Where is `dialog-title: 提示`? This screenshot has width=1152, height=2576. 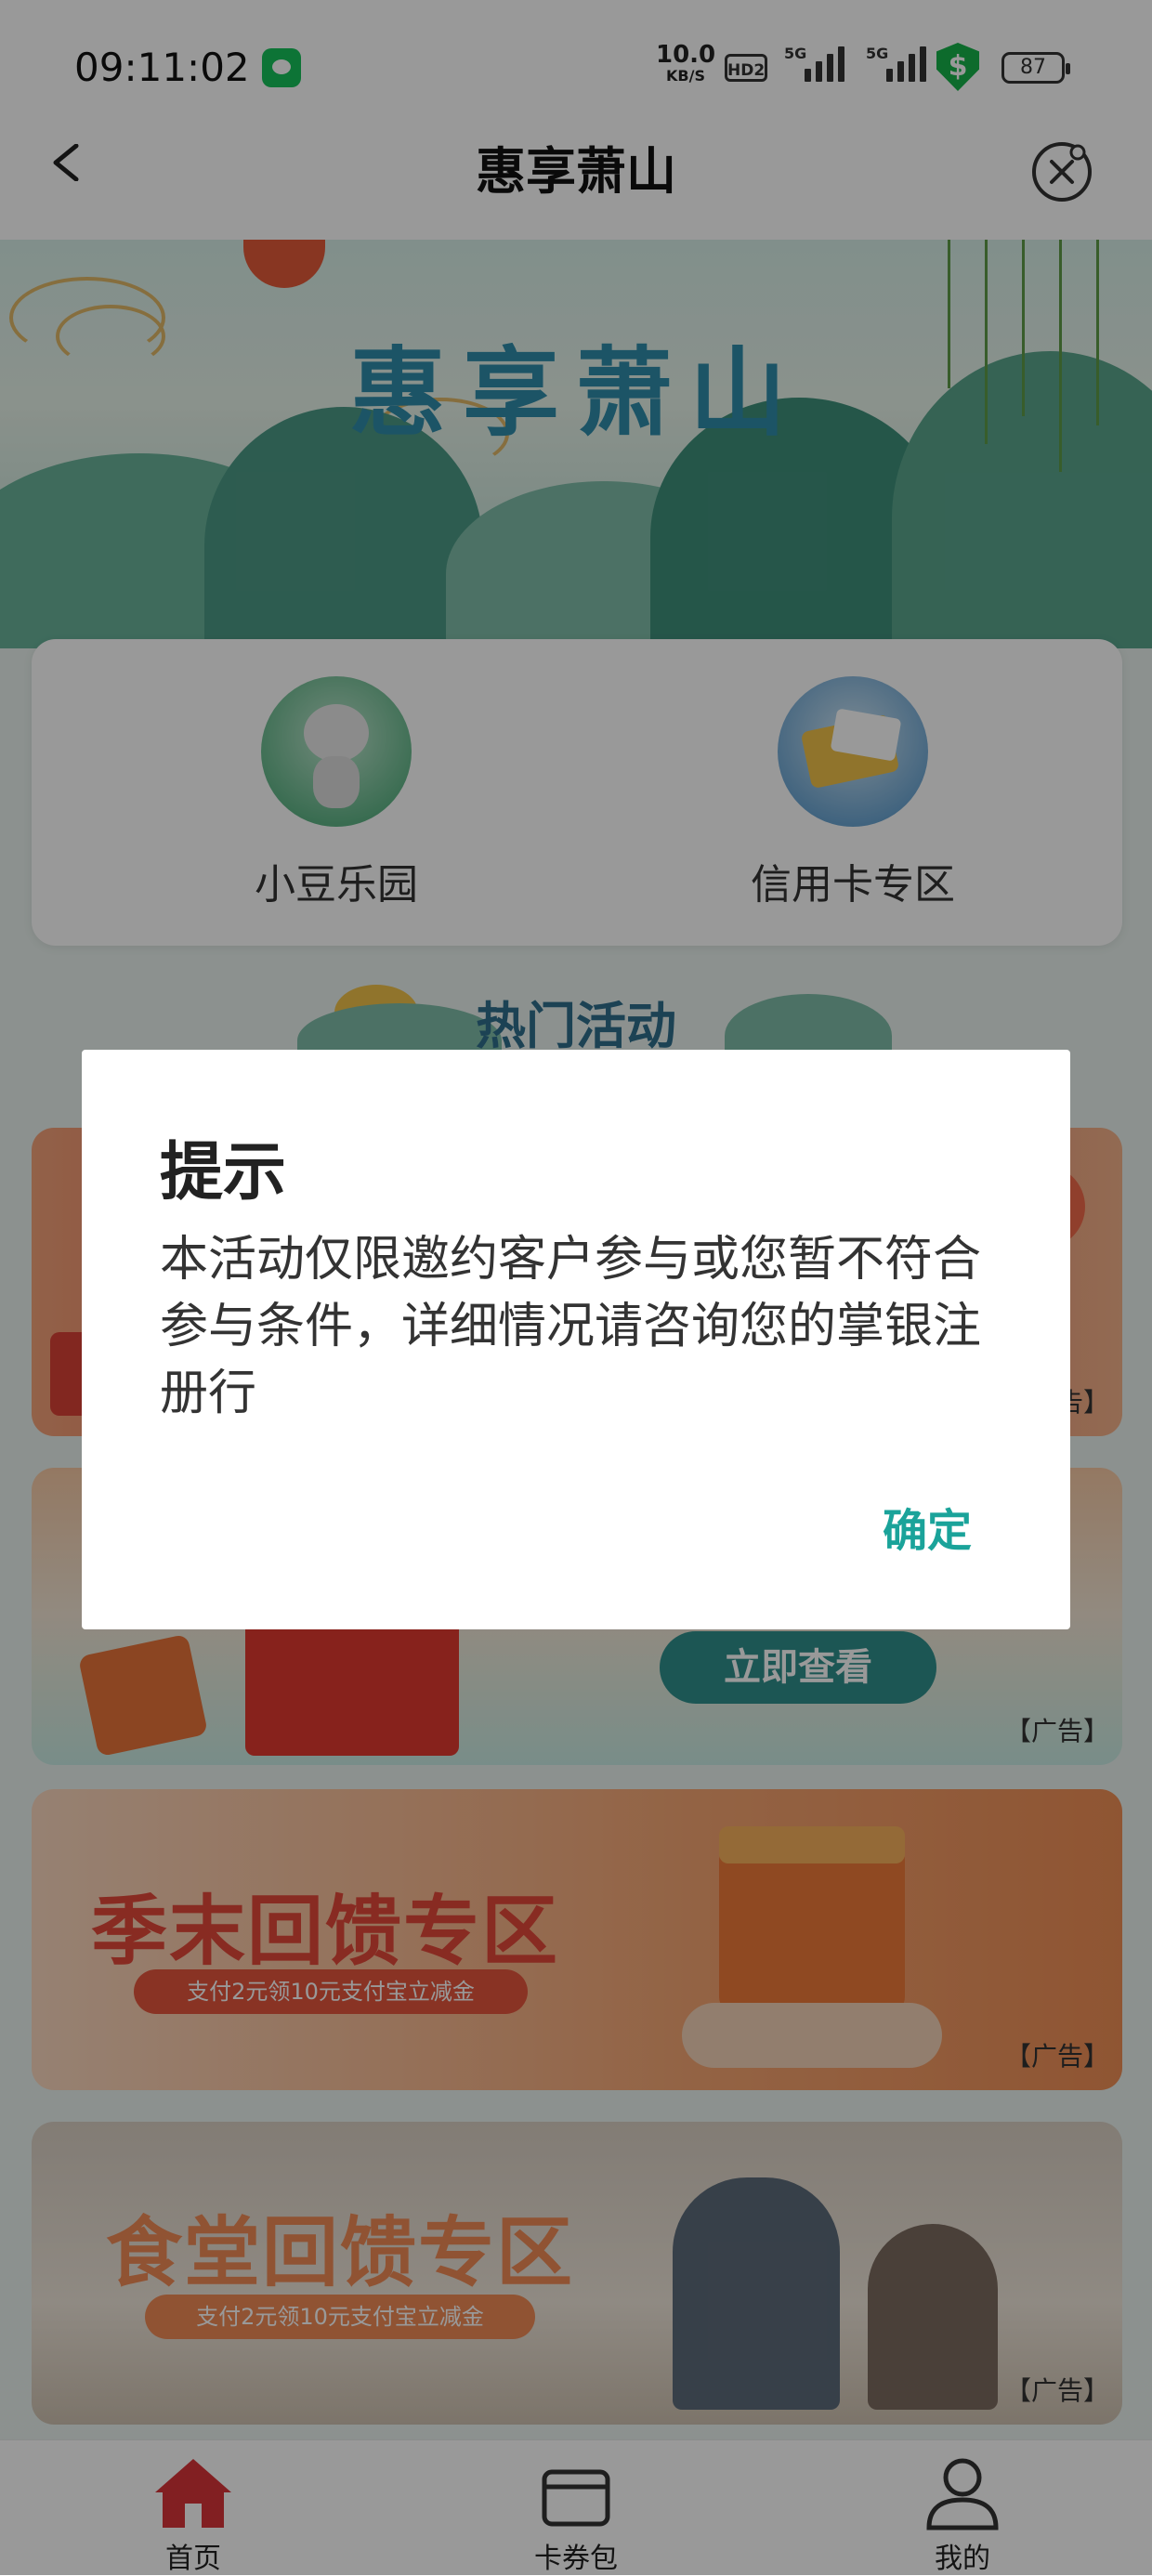 dialog-title: 提示 is located at coordinates (223, 1173).